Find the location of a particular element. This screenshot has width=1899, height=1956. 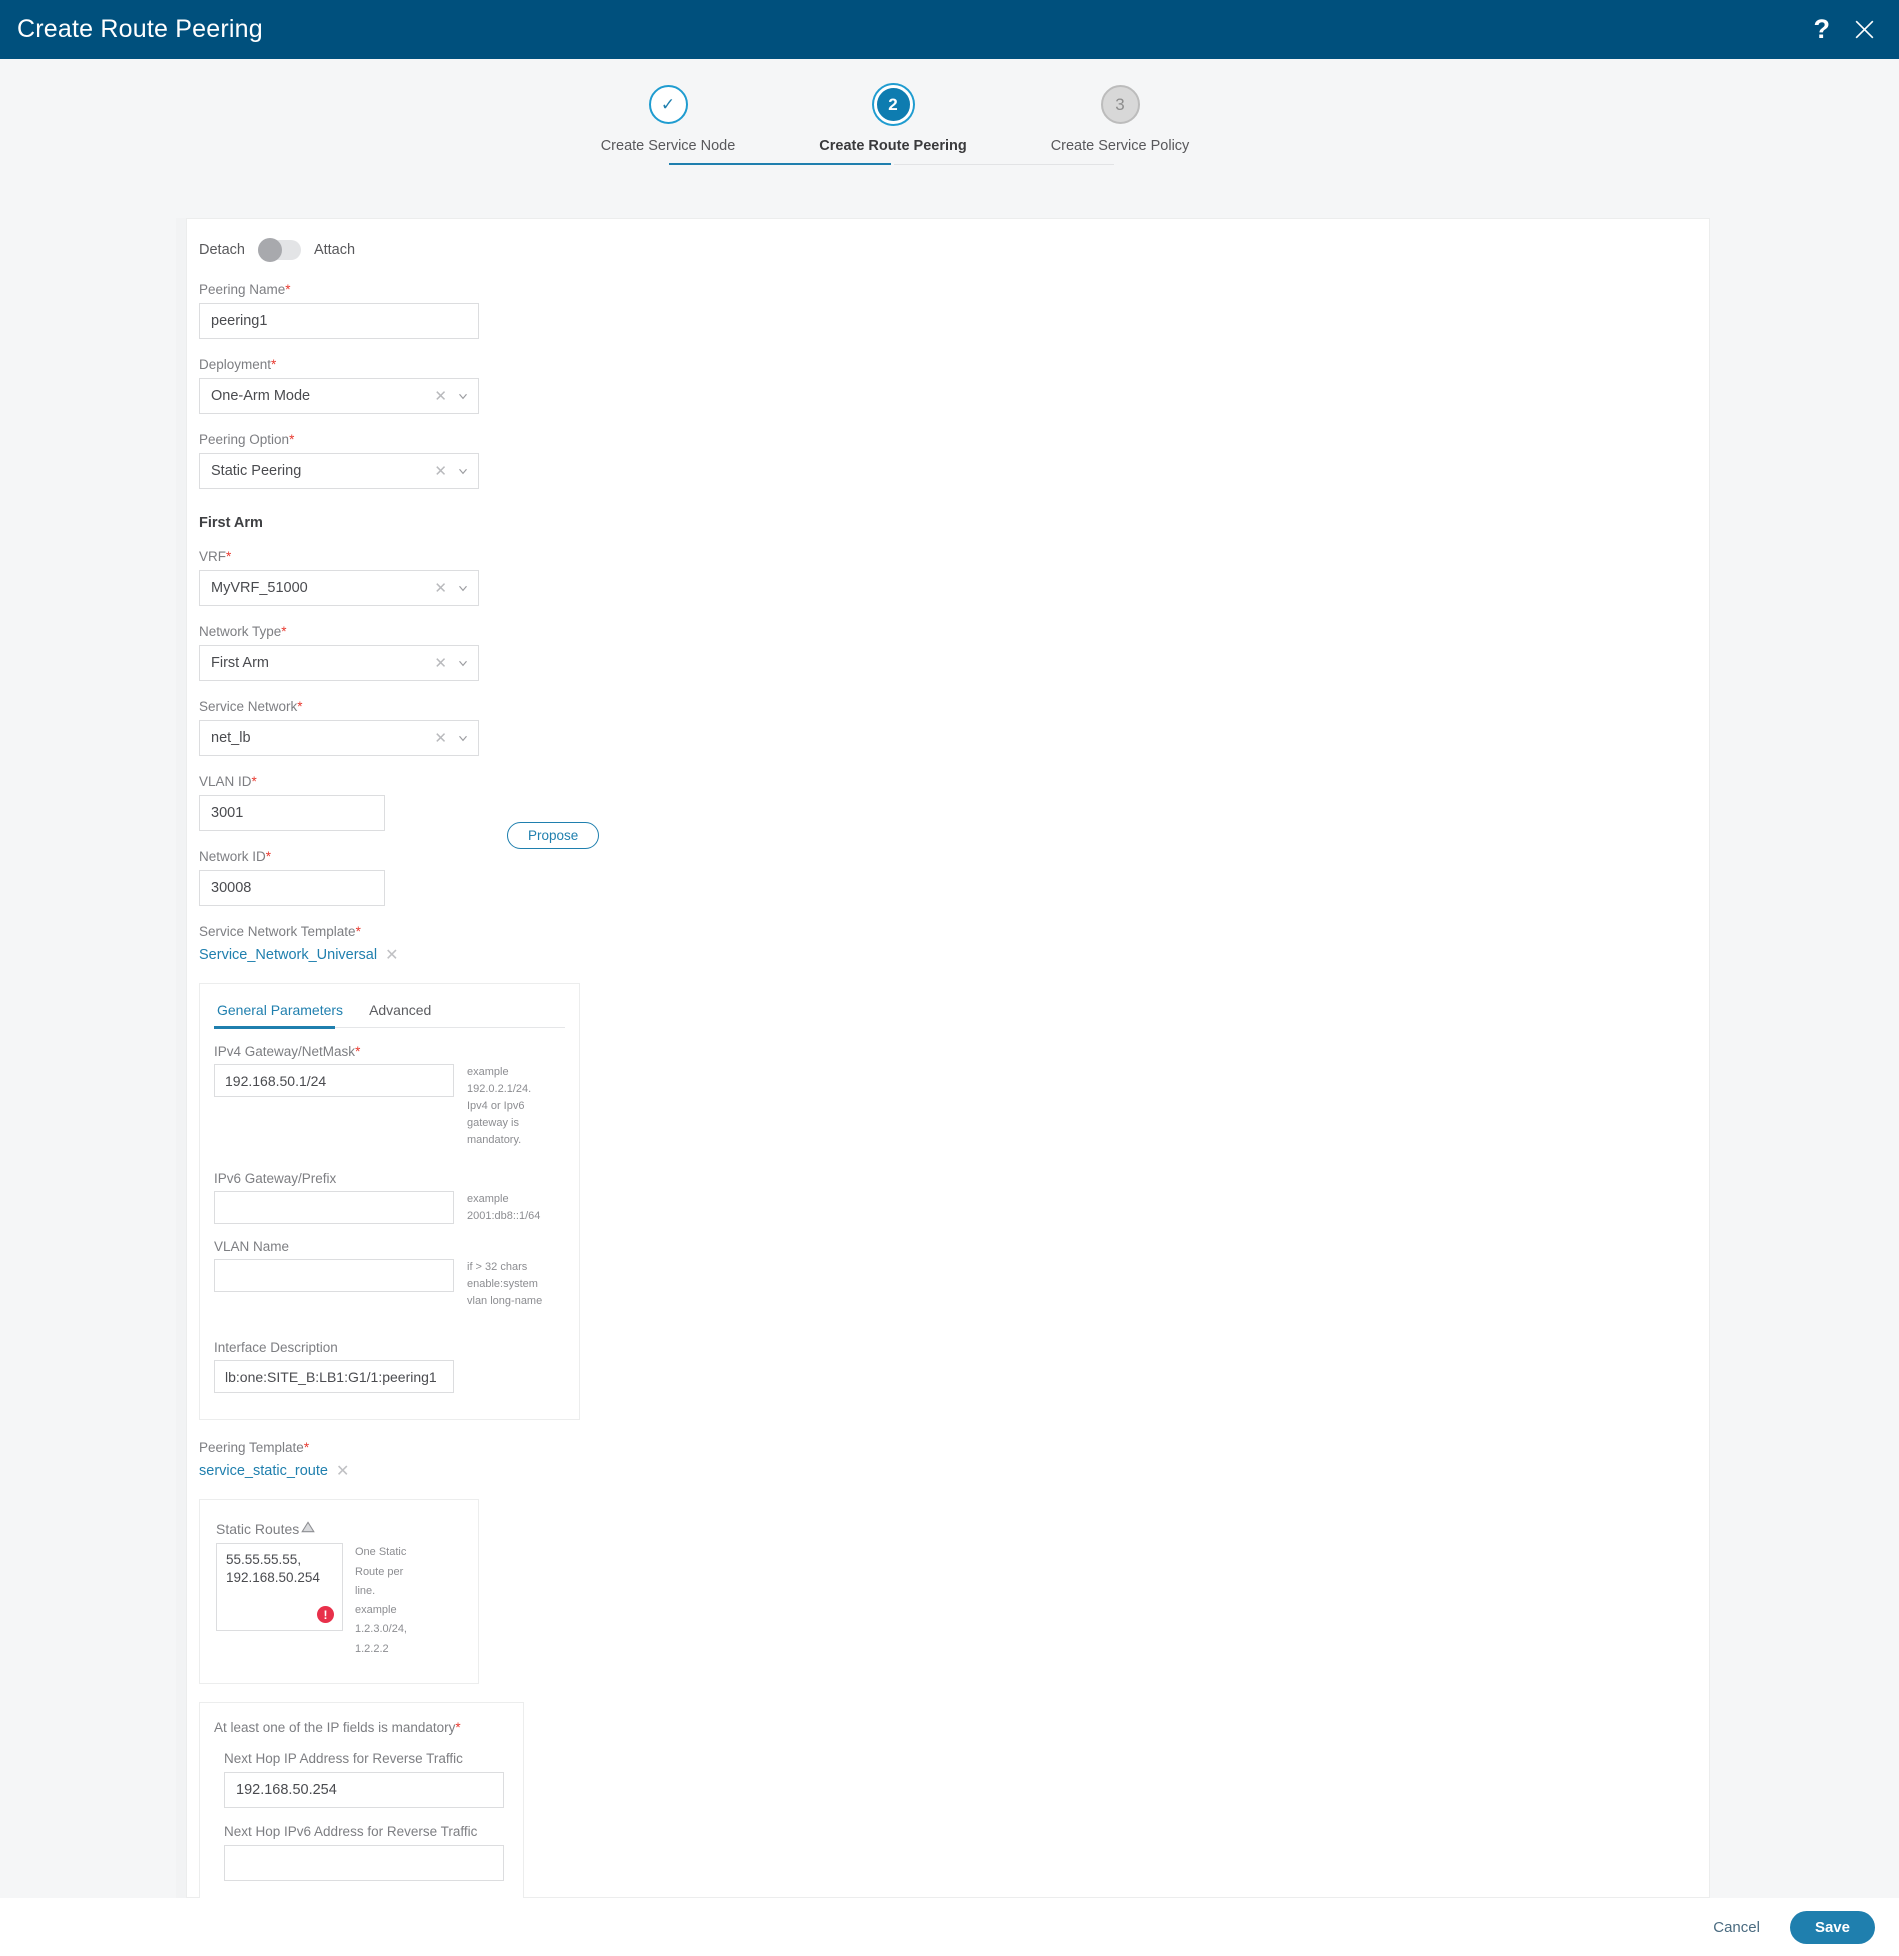

step-label-3: Create Service Policy is located at coordinates (1120, 146).